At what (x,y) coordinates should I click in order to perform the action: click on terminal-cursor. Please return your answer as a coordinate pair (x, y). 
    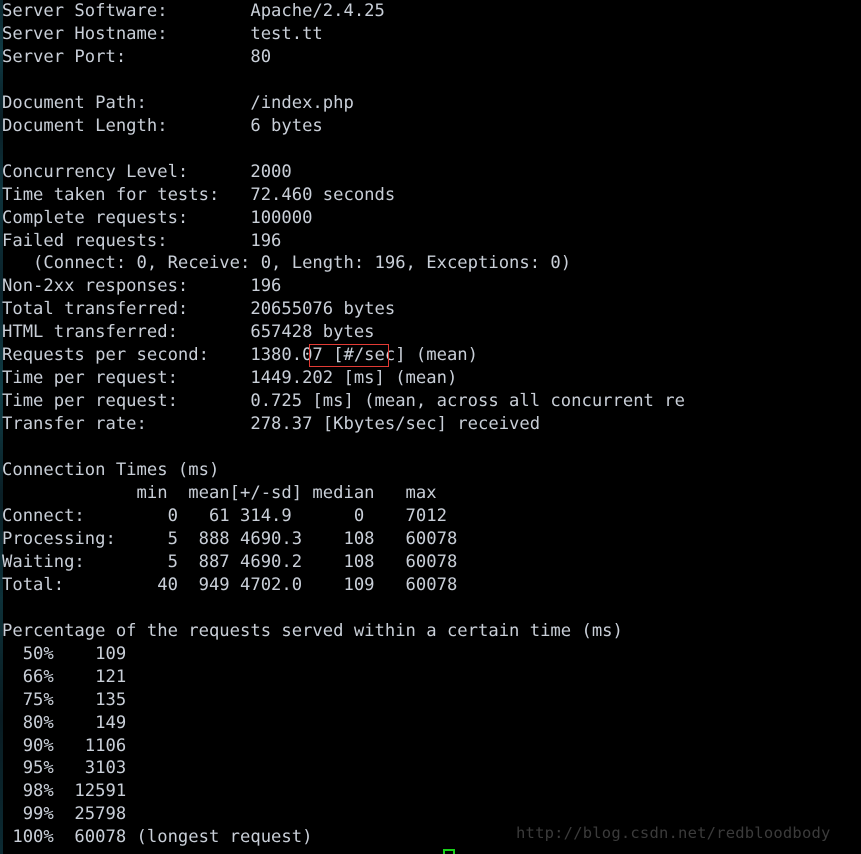
    Looking at the image, I should click on (449, 851).